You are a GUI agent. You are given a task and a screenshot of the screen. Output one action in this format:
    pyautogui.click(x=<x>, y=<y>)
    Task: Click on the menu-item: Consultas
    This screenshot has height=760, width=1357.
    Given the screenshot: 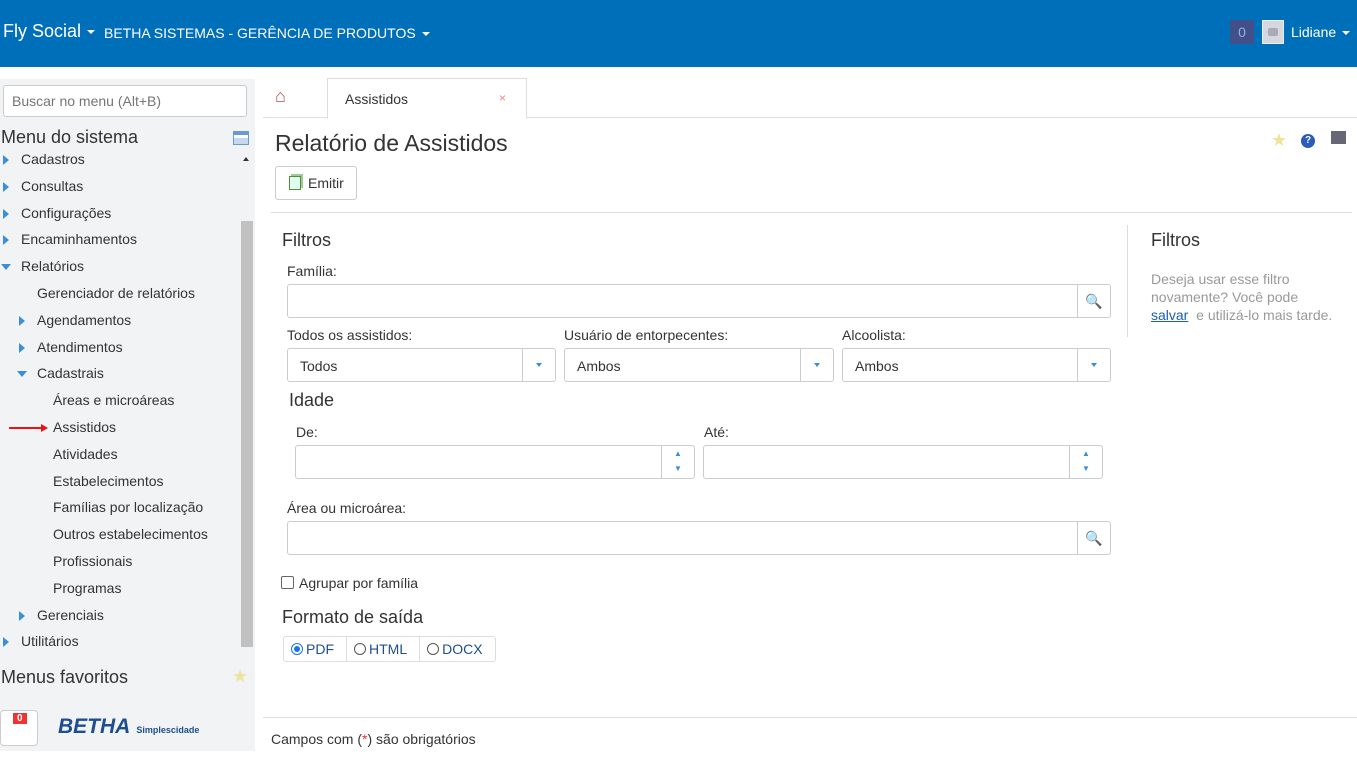 What is the action you would take?
    pyautogui.click(x=52, y=186)
    